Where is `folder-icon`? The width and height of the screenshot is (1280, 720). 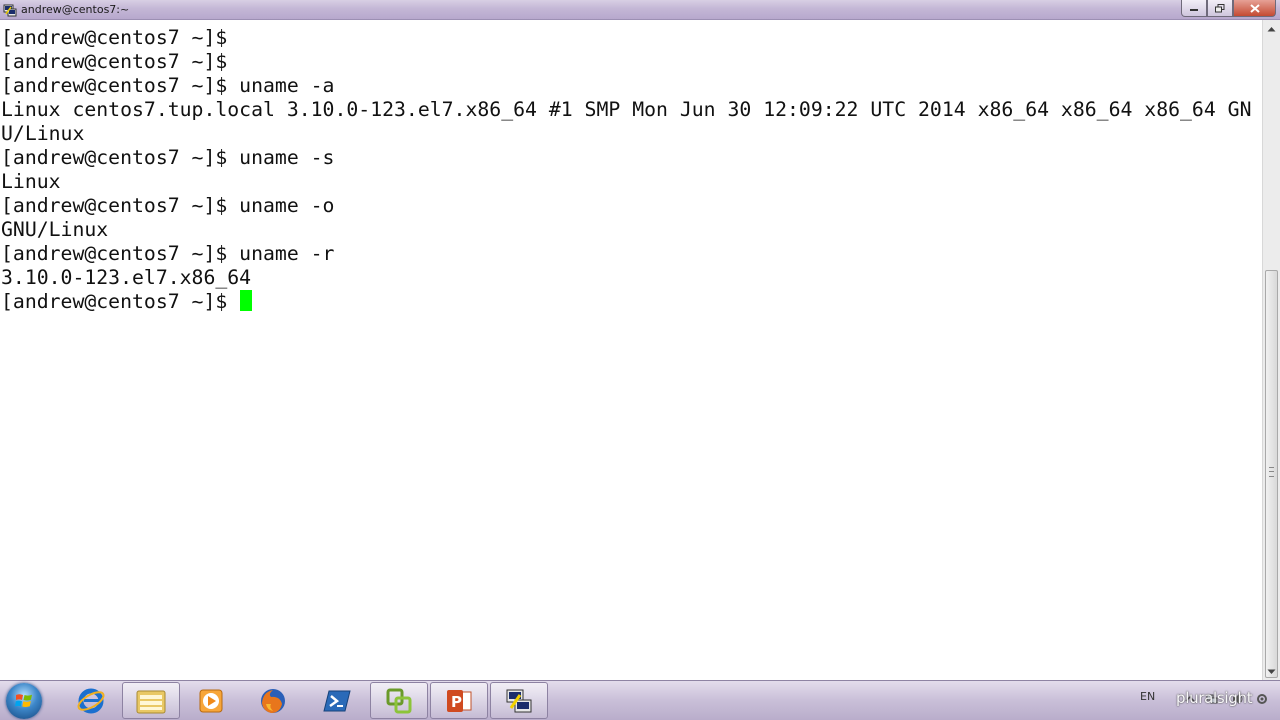
folder-icon is located at coordinates (151, 701).